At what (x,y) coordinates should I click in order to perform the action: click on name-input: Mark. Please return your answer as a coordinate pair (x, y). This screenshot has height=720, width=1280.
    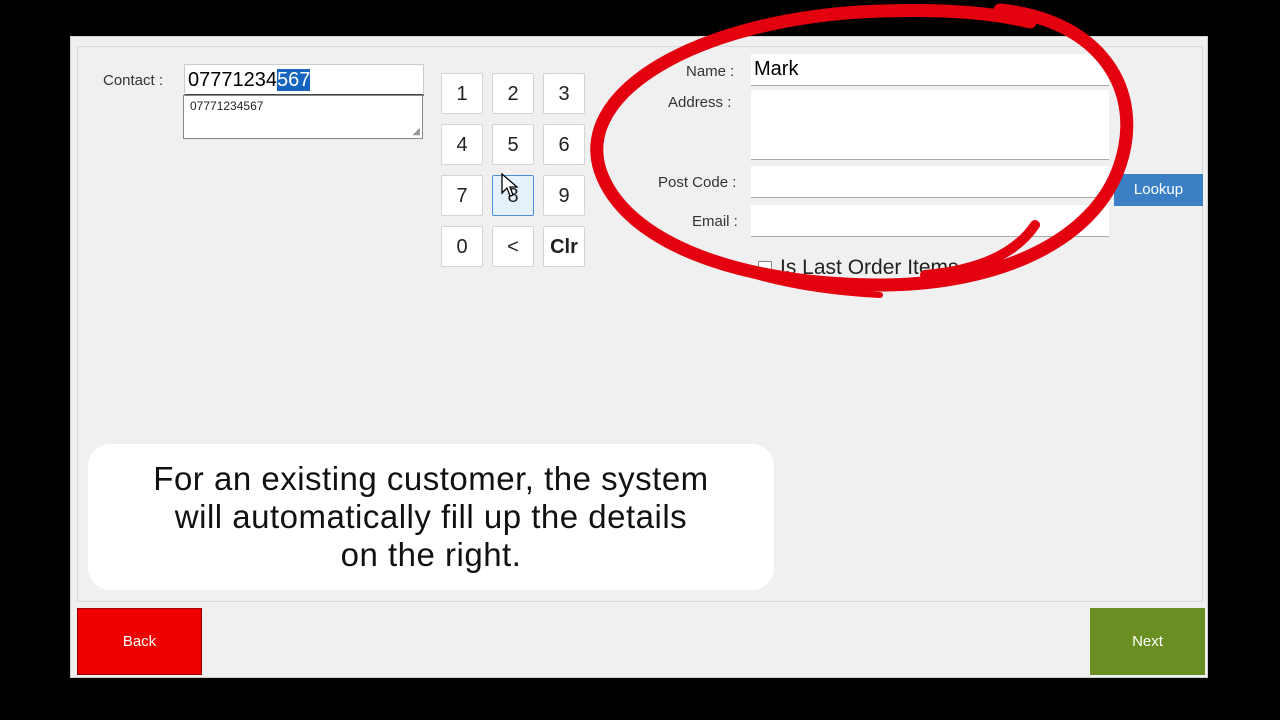
    Looking at the image, I should click on (930, 70).